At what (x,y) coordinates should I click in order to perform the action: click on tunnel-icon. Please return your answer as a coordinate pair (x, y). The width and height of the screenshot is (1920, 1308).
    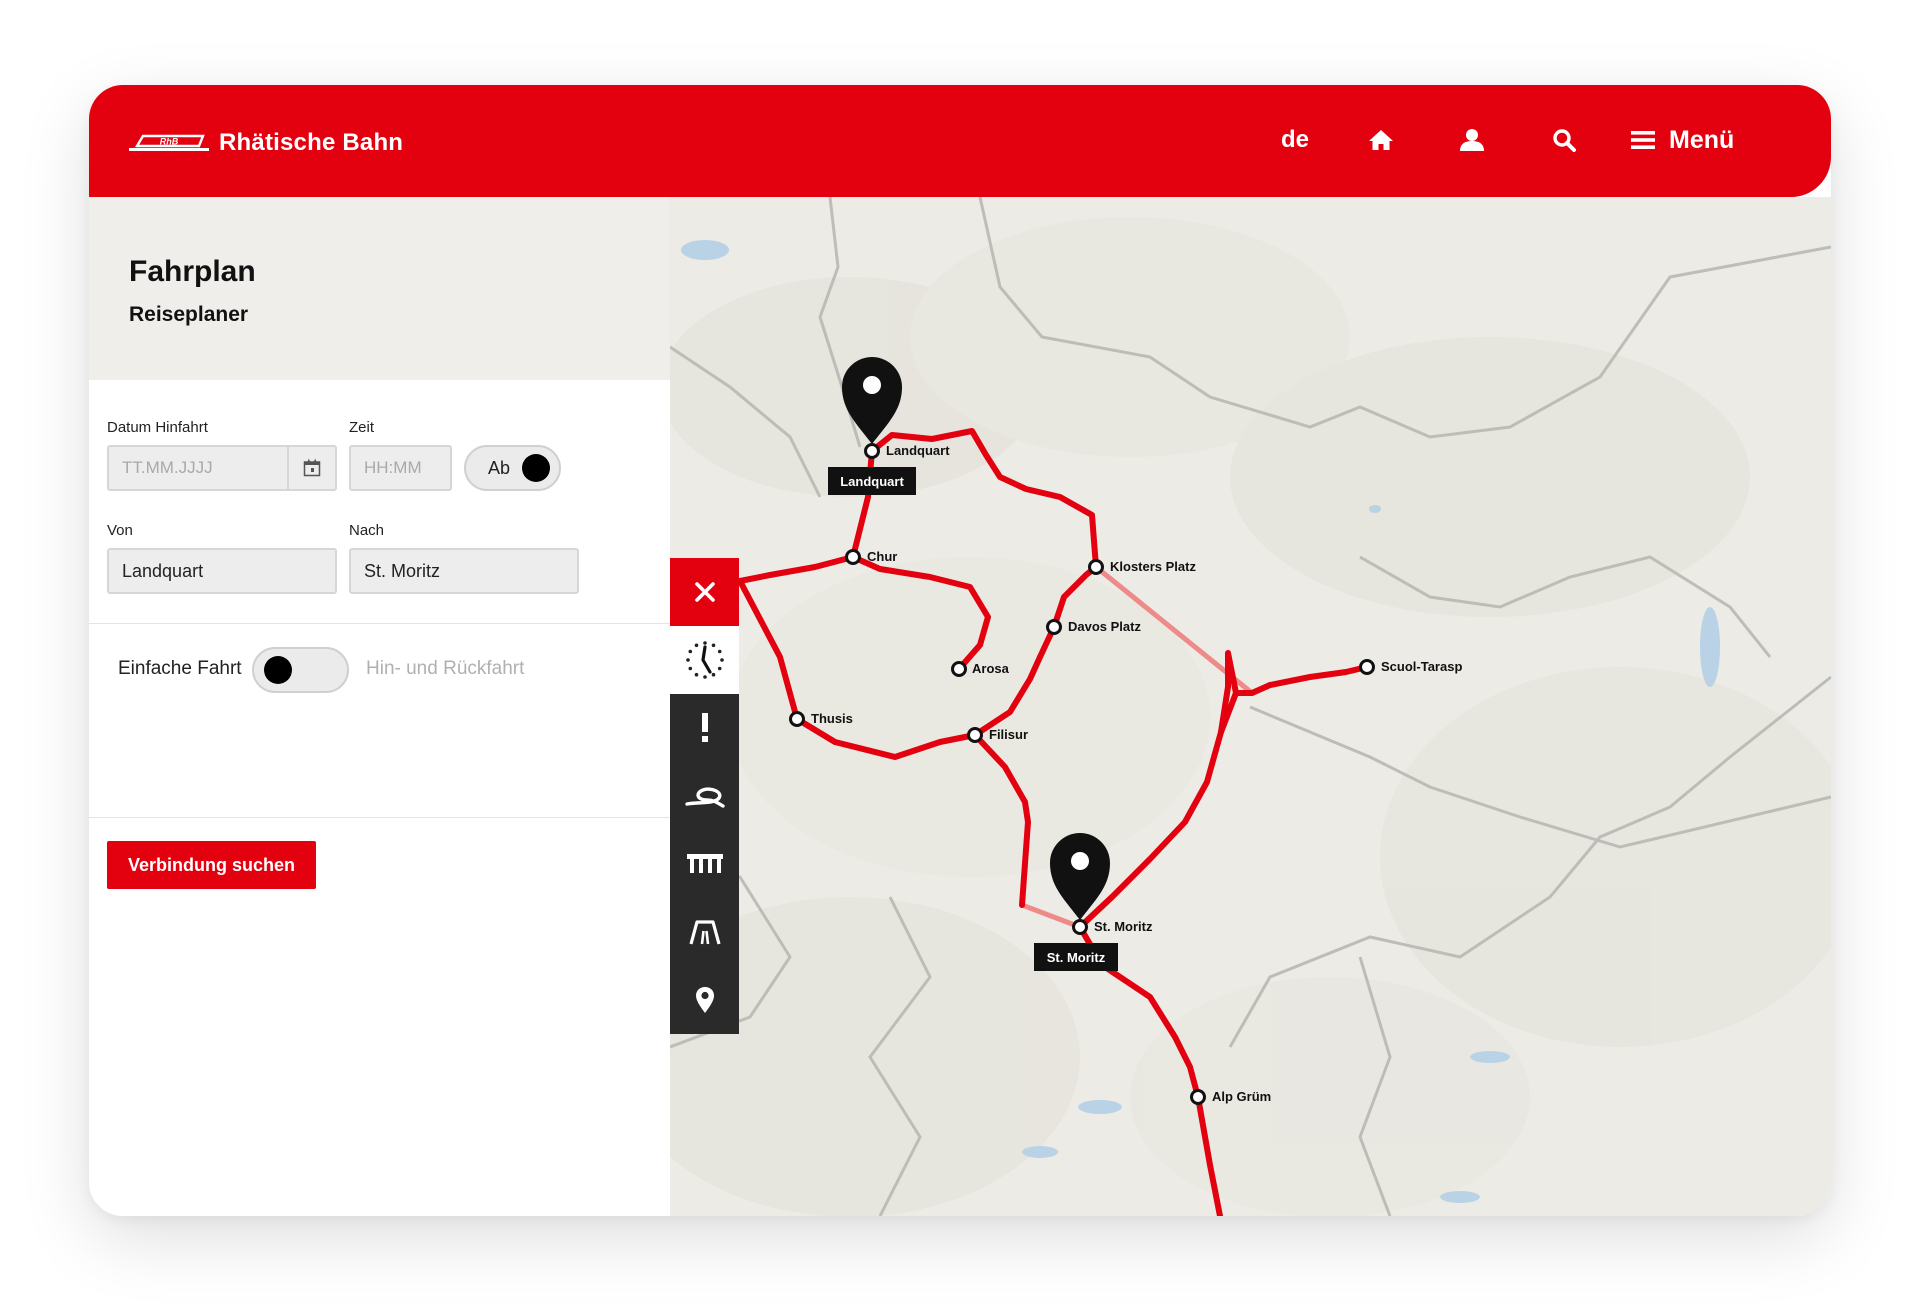
    Looking at the image, I should click on (704, 932).